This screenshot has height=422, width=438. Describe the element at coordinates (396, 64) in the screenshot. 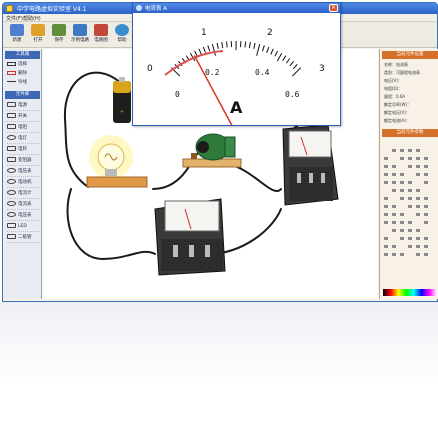

I see `prop-row: 名称：电流表` at that location.